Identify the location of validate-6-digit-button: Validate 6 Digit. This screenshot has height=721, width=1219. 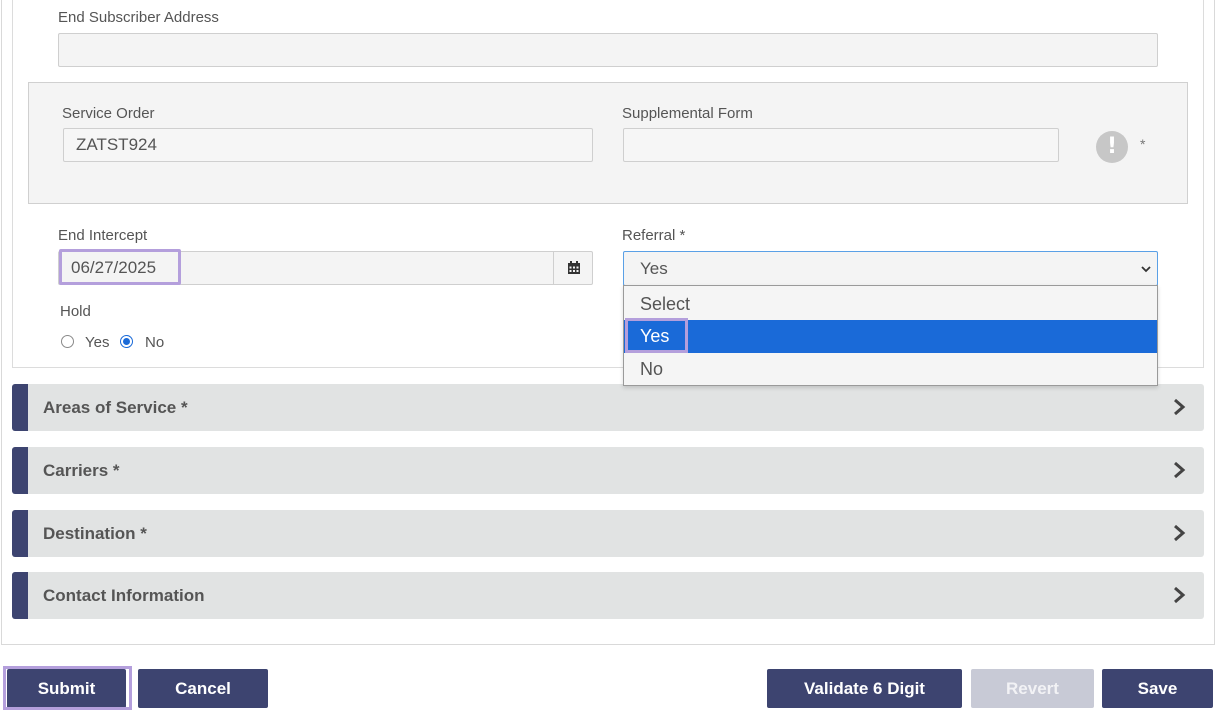
(864, 688).